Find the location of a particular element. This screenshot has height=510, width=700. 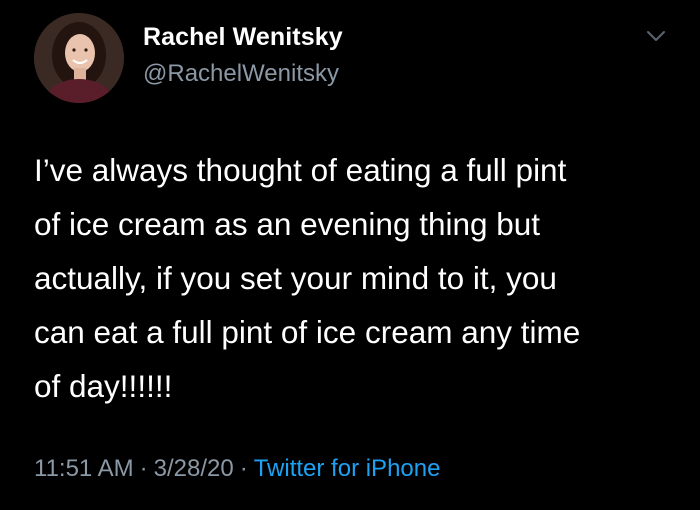

tweet-time: 11:51 AM is located at coordinates (84, 468).